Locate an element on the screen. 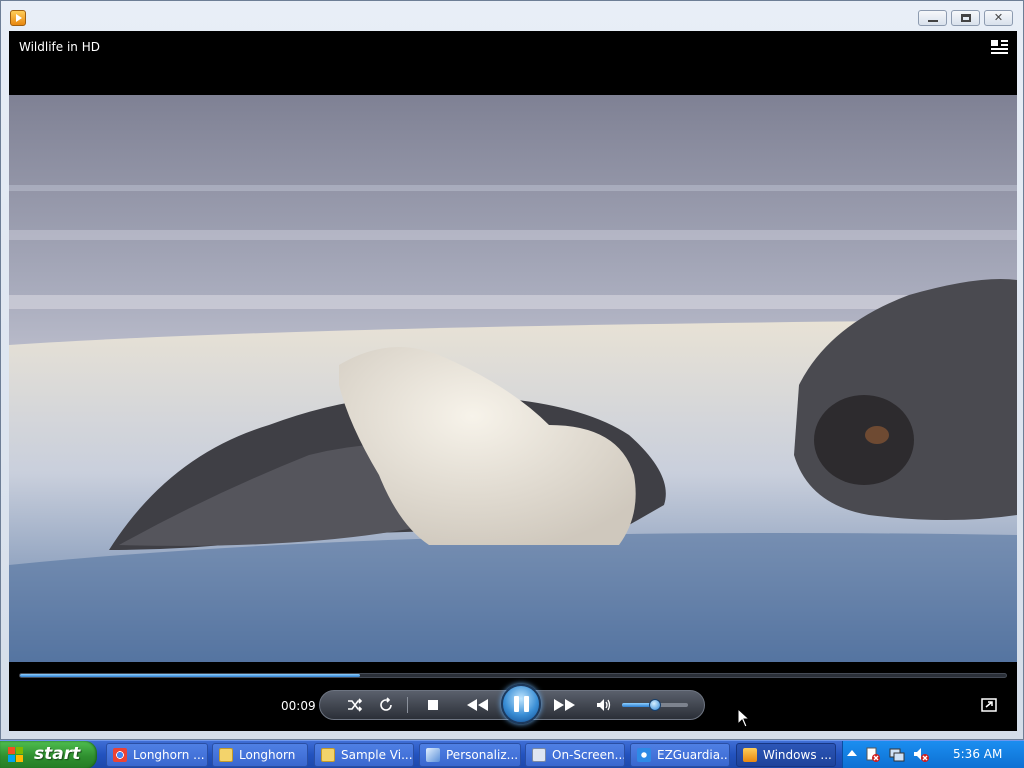 The image size is (1024, 768). close-icon: ✕ is located at coordinates (998, 17).